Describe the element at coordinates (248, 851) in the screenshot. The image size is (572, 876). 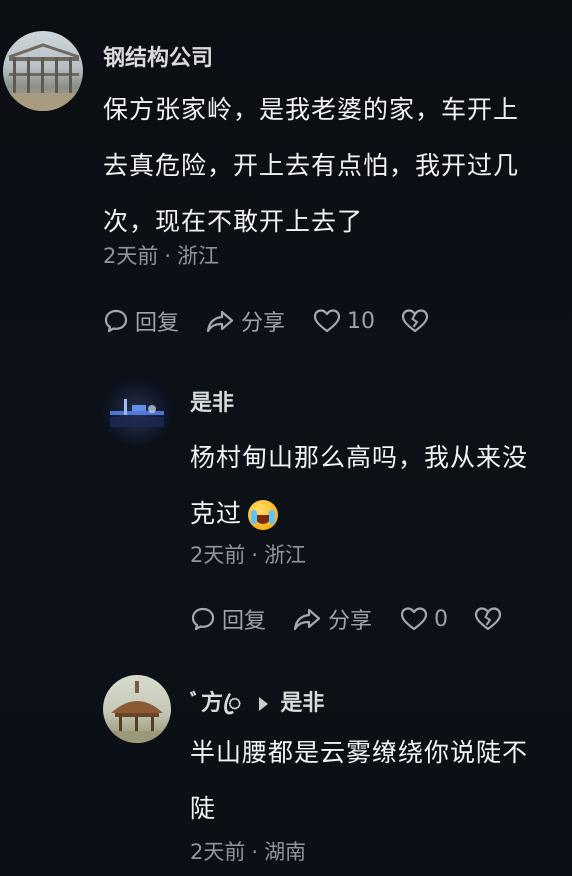
I see `comment-meta: 2天前 · 湖南` at that location.